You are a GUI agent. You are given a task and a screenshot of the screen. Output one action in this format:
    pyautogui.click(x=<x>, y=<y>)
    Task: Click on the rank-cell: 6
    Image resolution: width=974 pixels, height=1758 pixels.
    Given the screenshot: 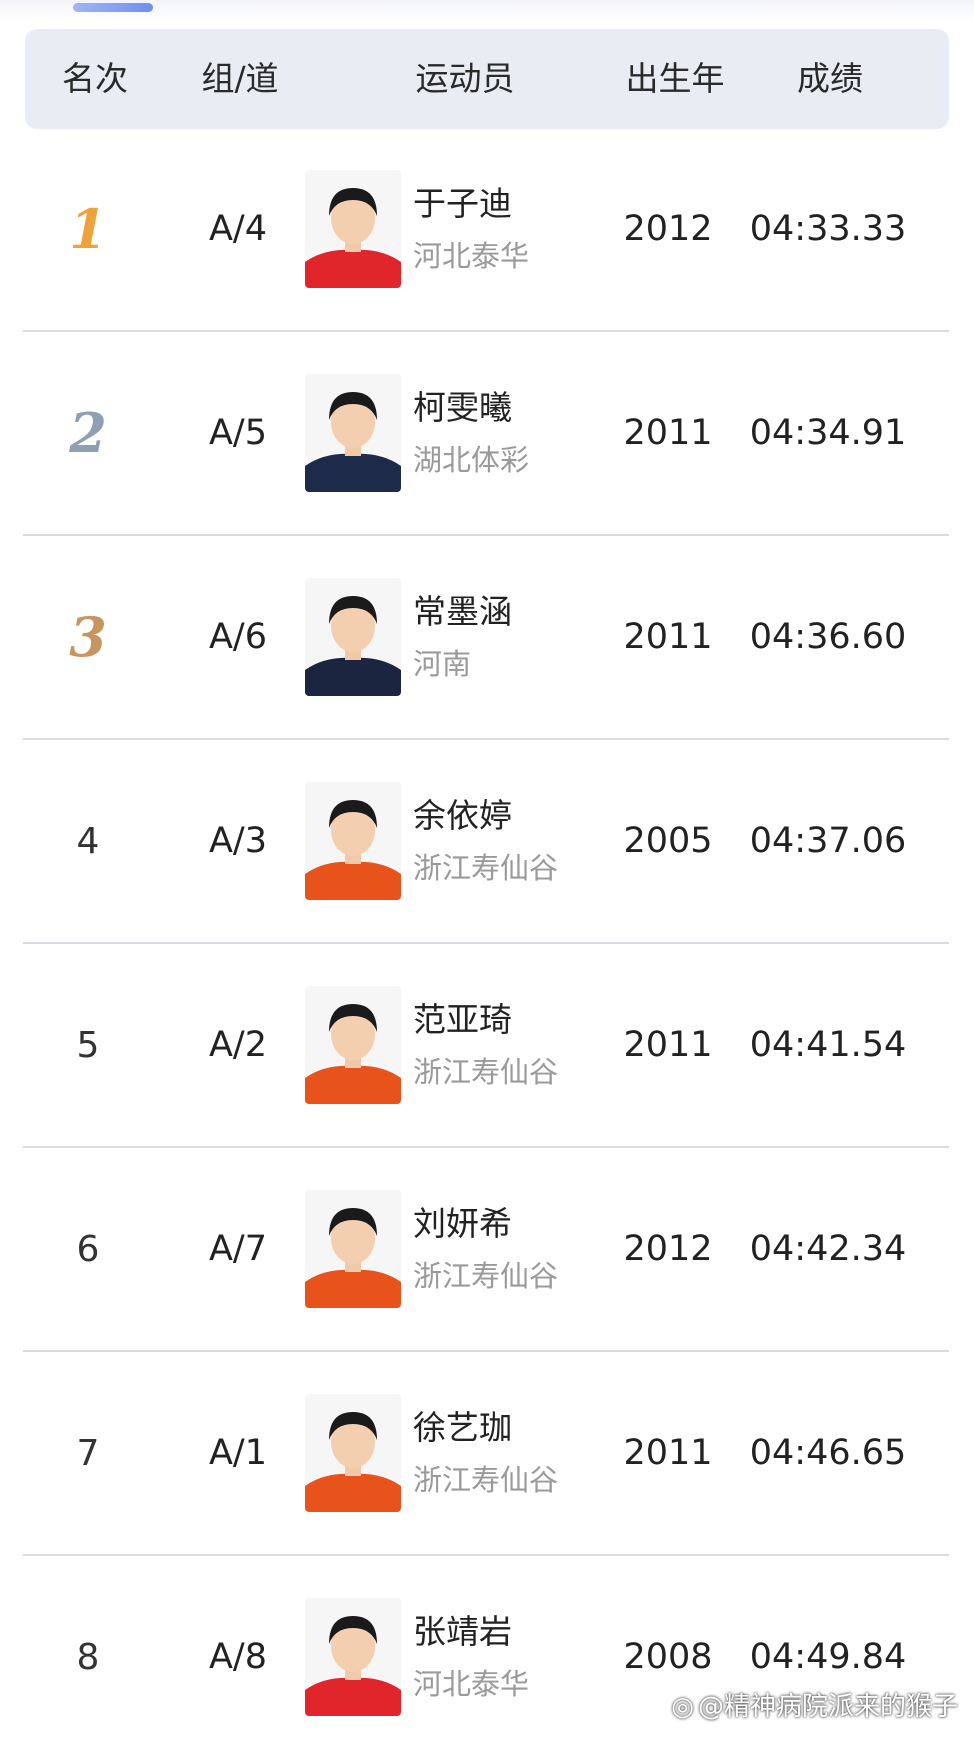 What is the action you would take?
    pyautogui.click(x=88, y=1249)
    